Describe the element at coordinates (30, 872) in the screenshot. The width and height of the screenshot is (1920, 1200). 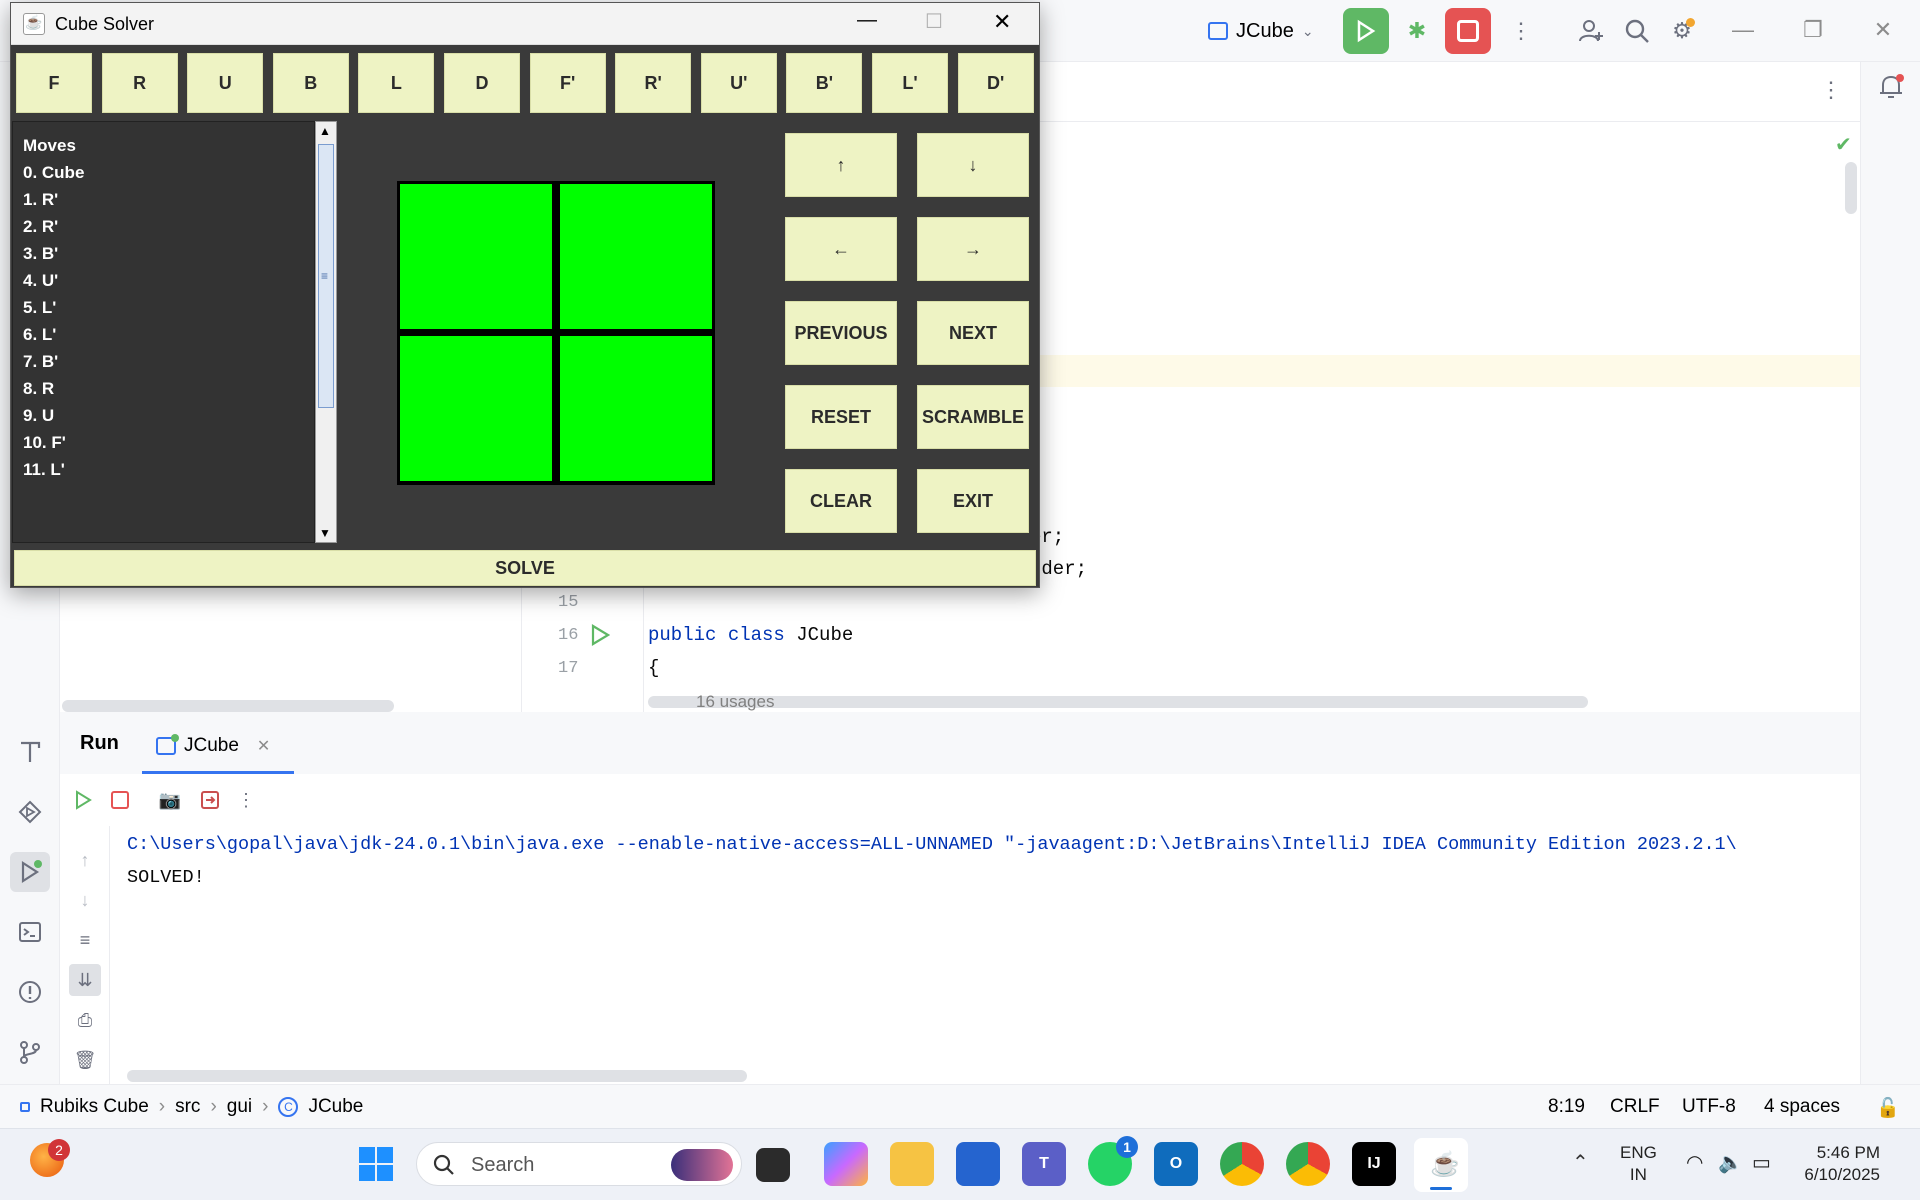
I see `run-tool-icon` at that location.